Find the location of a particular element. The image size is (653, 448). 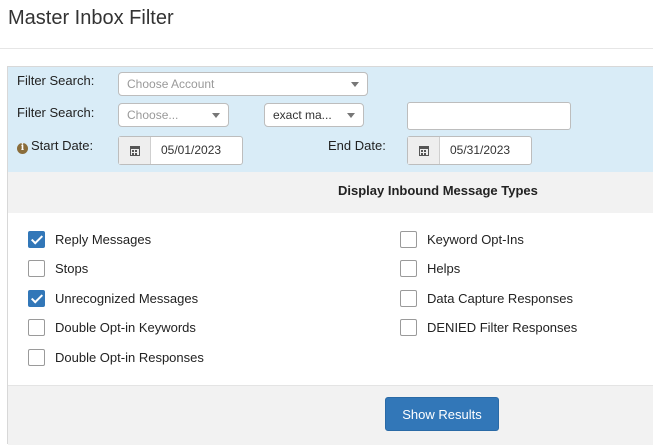

checkbox-helps: Helps is located at coordinates (430, 268).